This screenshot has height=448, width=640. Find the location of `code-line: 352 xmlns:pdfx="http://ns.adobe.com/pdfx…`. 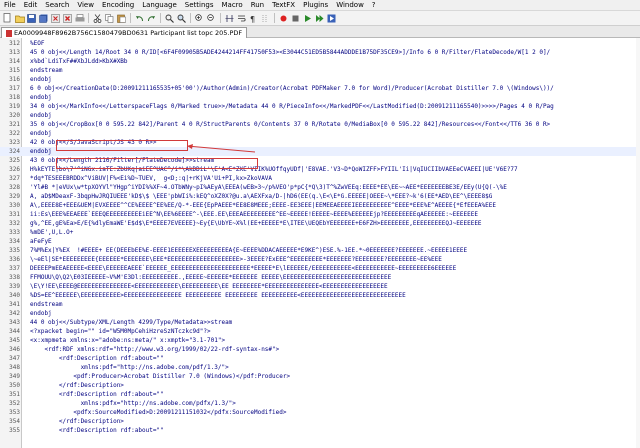

code-line: 352 xmlns:pdfx="http://ns.adobe.com/pdfx… is located at coordinates (320, 403).